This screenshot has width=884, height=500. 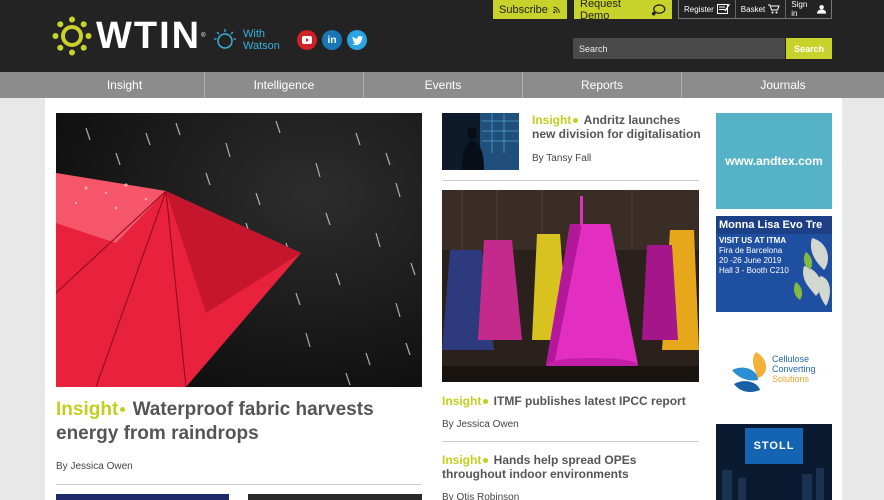 What do you see at coordinates (821, 9) in the screenshot?
I see `user-icon` at bounding box center [821, 9].